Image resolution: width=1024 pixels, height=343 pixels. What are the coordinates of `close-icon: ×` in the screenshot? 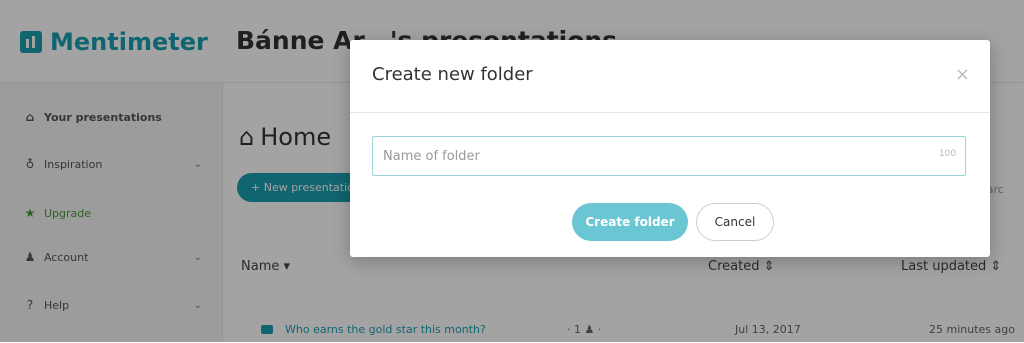 It's located at (962, 74).